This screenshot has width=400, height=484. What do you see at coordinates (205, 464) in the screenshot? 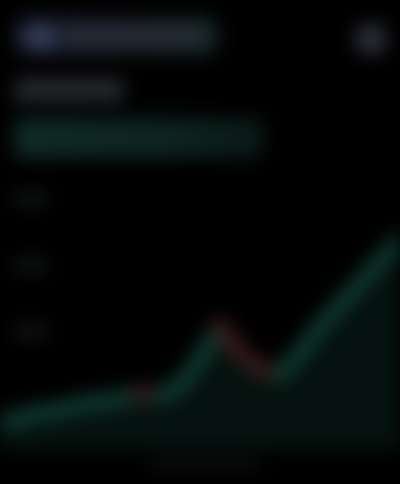
I see `x-axis-label` at bounding box center [205, 464].